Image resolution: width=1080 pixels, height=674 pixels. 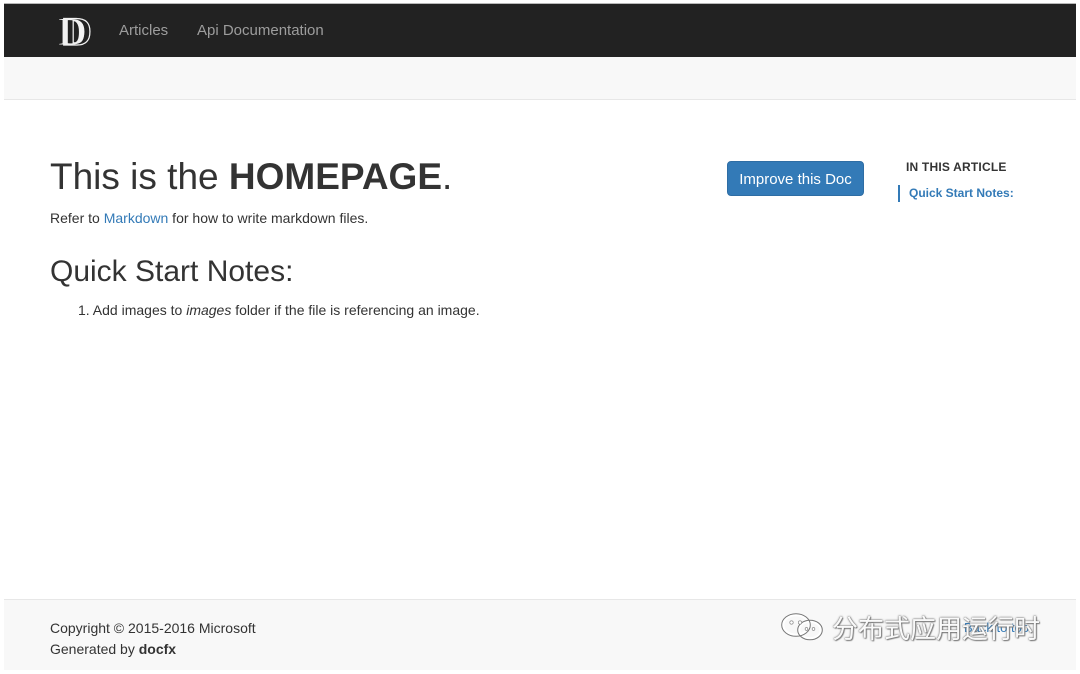 I want to click on intro-suffix: for how to write markdown files., so click(x=268, y=218).